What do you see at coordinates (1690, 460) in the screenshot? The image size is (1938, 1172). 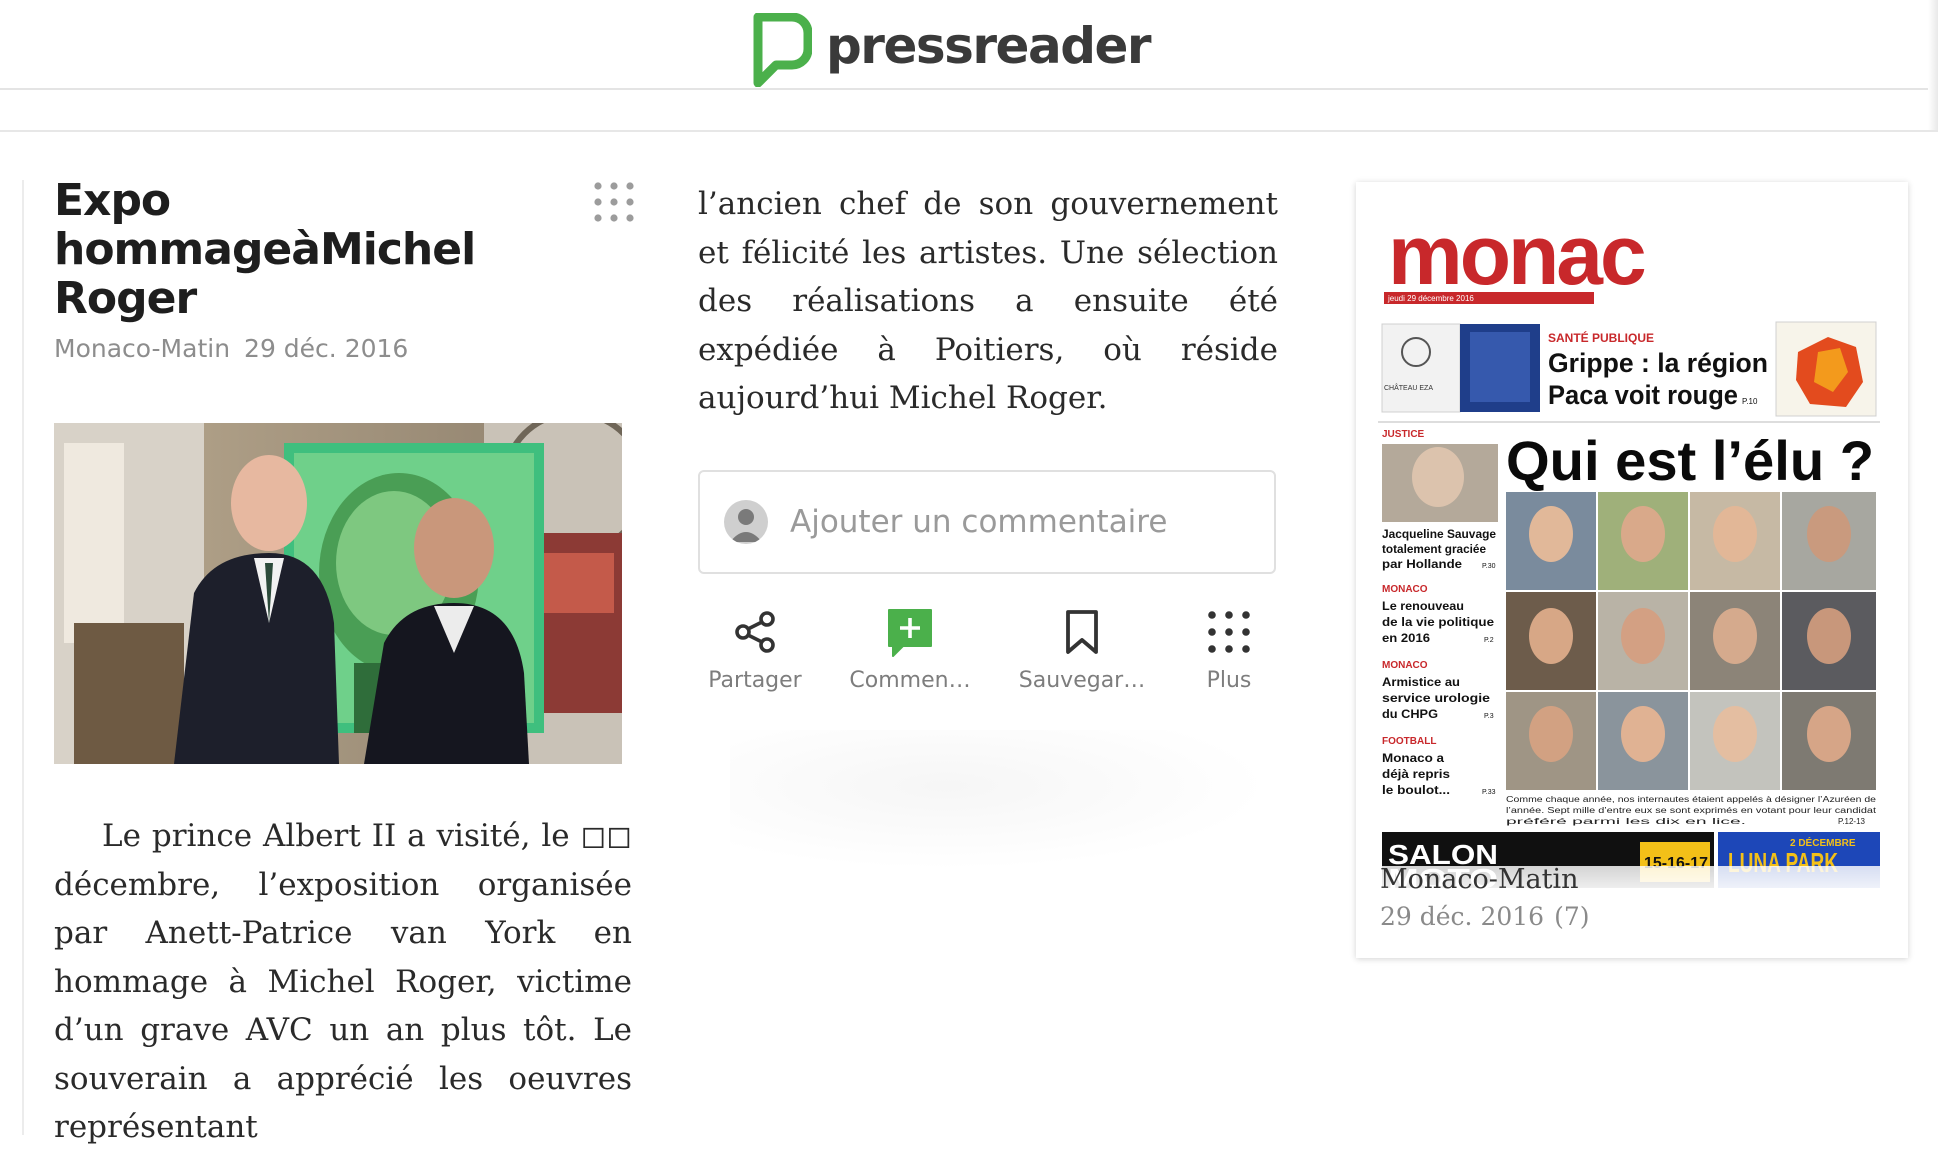 I see `cover-main-headline: Qui est l’élu ?` at bounding box center [1690, 460].